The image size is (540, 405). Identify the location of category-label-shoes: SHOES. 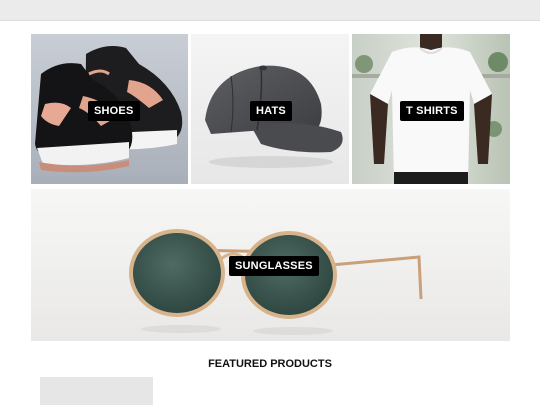
(114, 111).